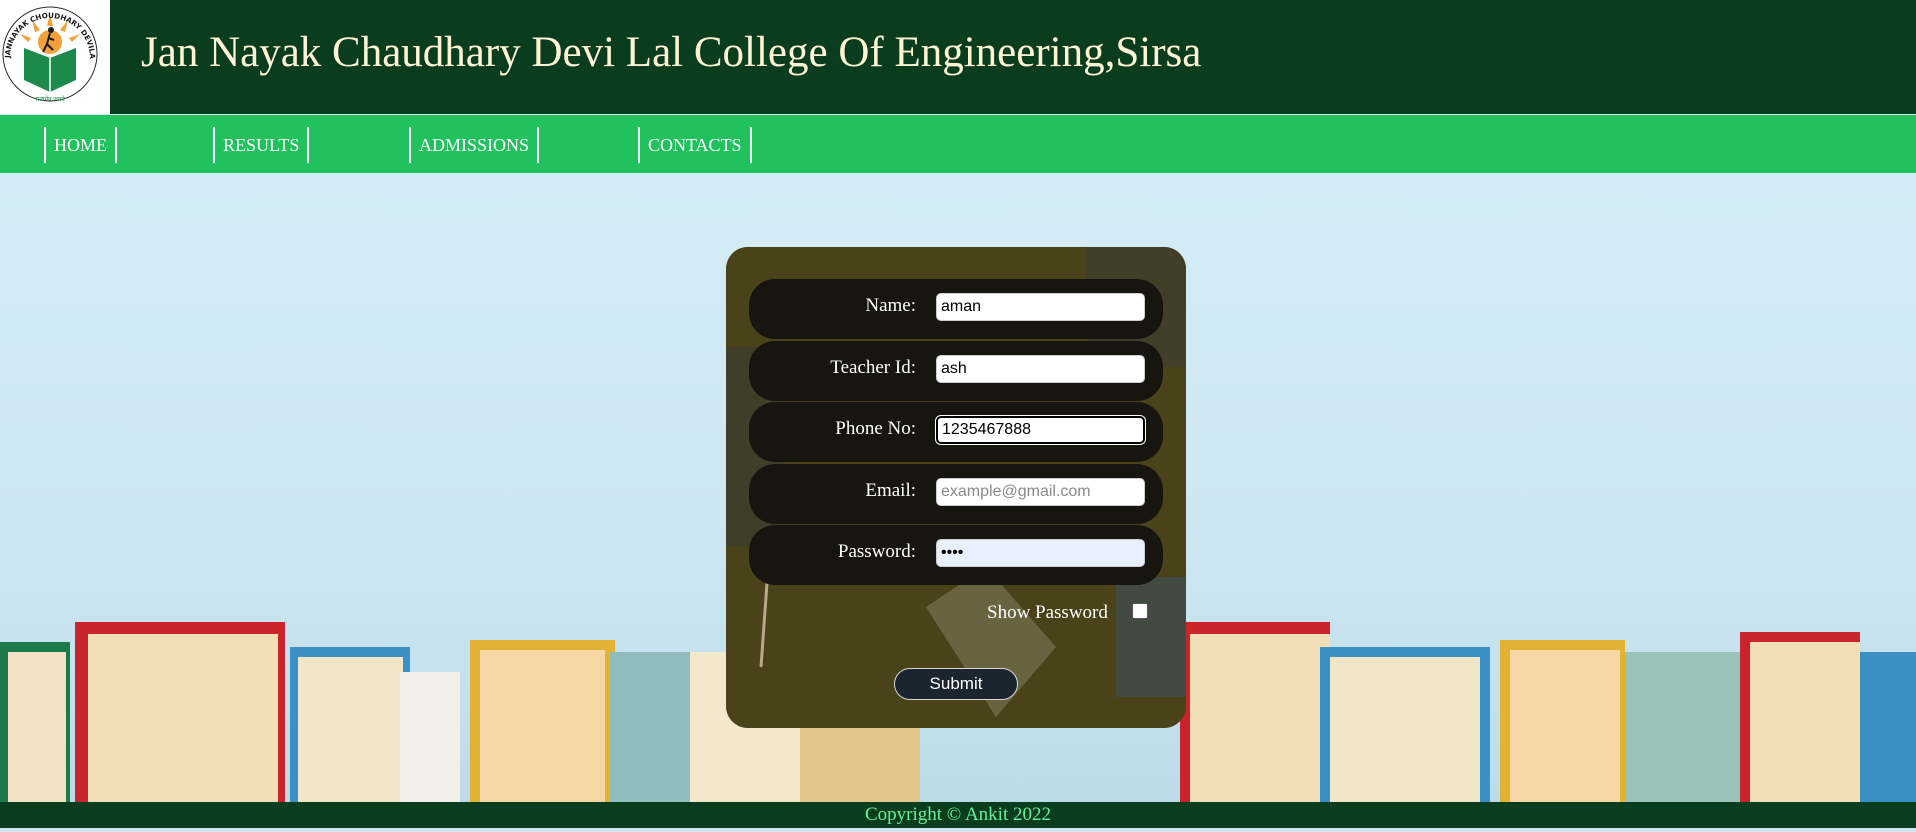 The image size is (1916, 832). What do you see at coordinates (958, 144) in the screenshot?
I see `main-nav: HOME RESULTS ADMISSIONS CONTACTS` at bounding box center [958, 144].